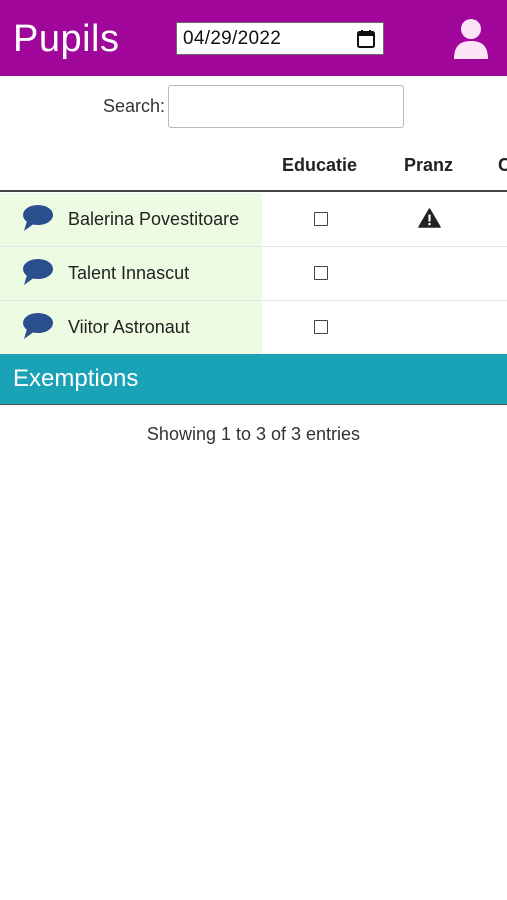 The width and height of the screenshot is (507, 900). I want to click on calendar-icon, so click(366, 39).